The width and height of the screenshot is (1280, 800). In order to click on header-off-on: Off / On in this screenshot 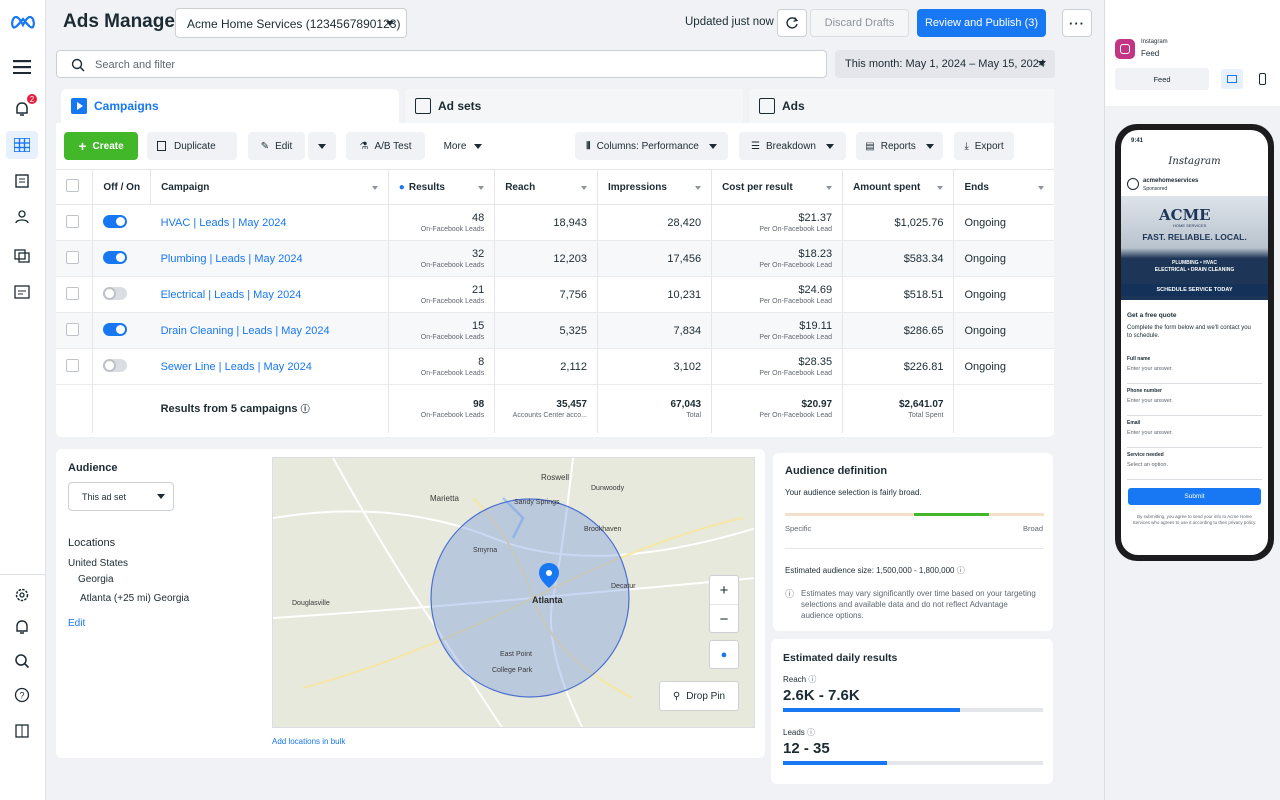, I will do `click(122, 187)`.